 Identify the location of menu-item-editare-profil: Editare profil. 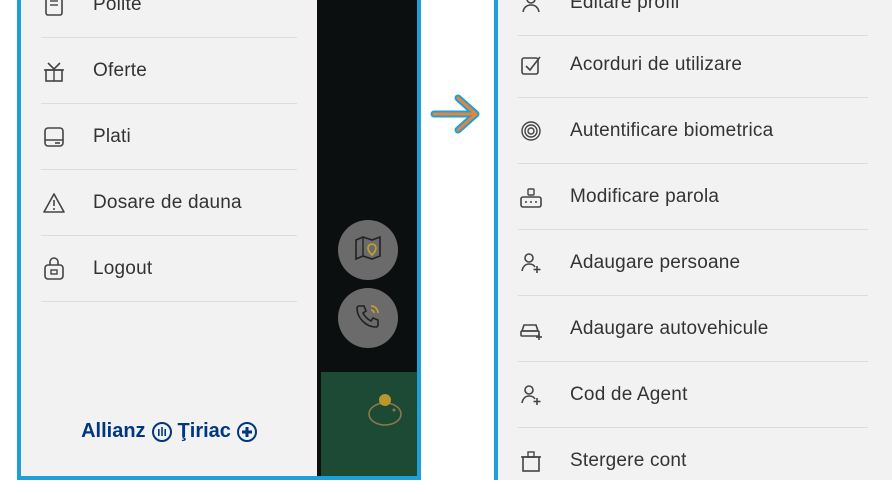
(693, 18).